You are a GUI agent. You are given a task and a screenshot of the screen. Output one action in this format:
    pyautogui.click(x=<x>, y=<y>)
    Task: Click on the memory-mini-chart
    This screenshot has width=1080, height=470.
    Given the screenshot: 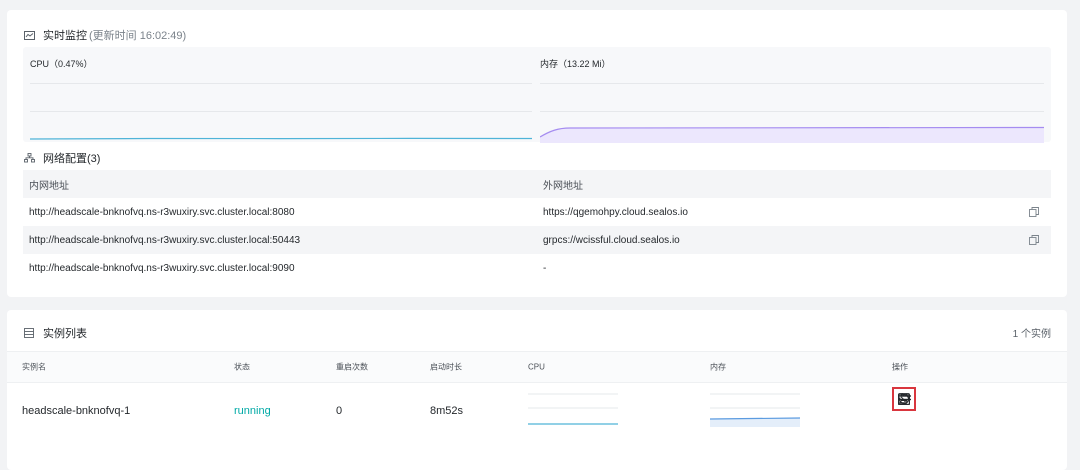 What is the action you would take?
    pyautogui.click(x=755, y=410)
    